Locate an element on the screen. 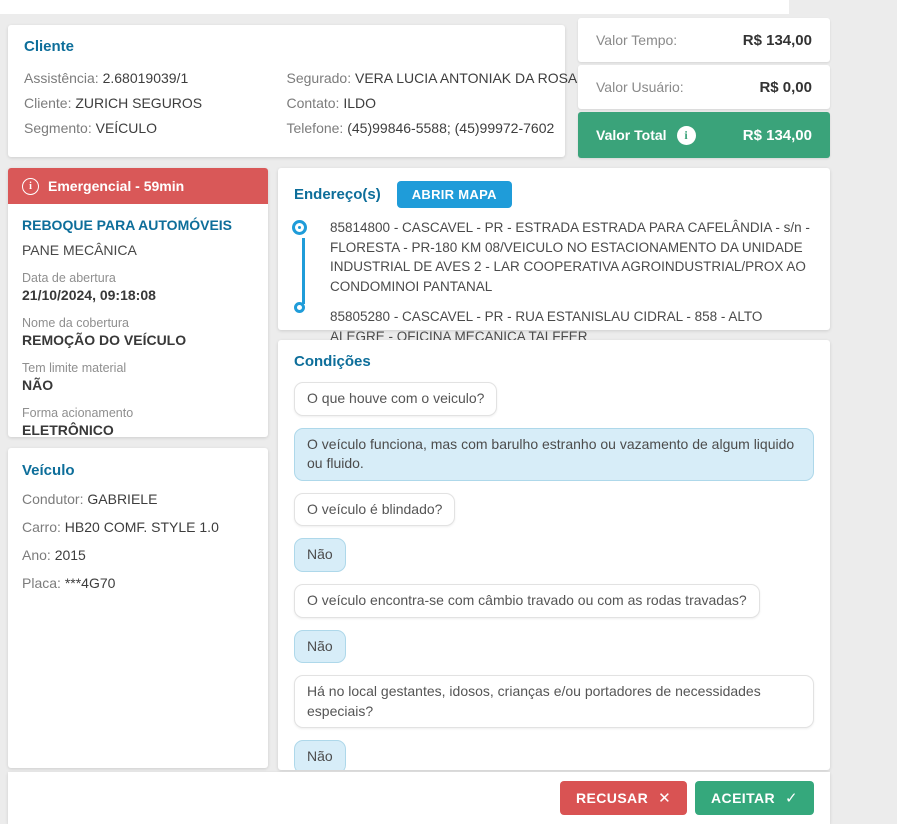 The image size is (897, 824). year-field: Ano: 2015 is located at coordinates (138, 555).